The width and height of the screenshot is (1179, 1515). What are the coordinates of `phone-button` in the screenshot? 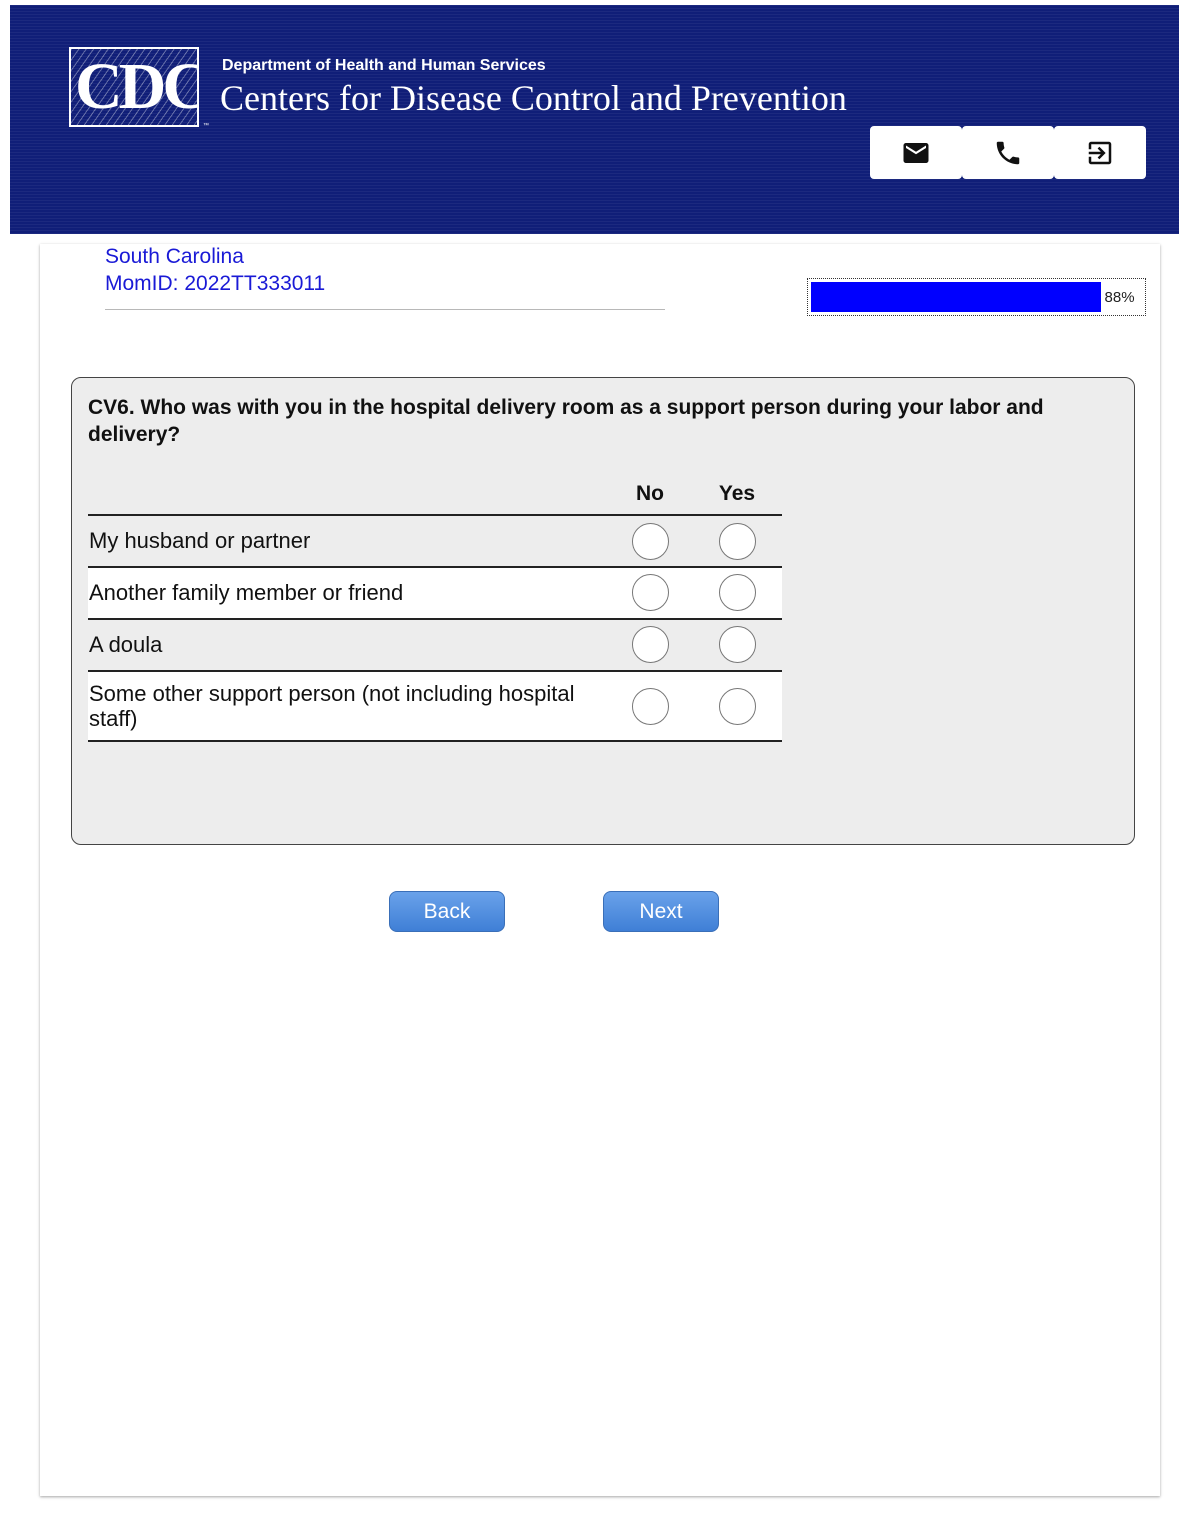 It's located at (1008, 152).